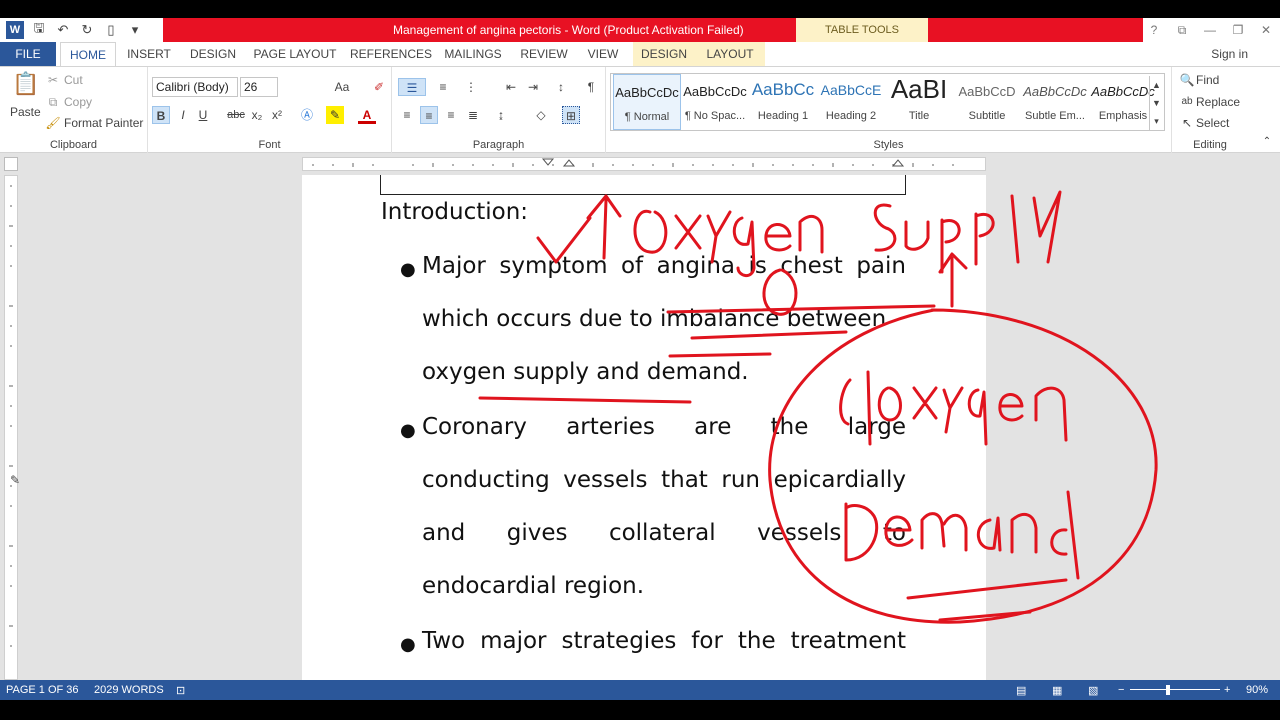  I want to click on highlight-icon: ✎, so click(335, 115).